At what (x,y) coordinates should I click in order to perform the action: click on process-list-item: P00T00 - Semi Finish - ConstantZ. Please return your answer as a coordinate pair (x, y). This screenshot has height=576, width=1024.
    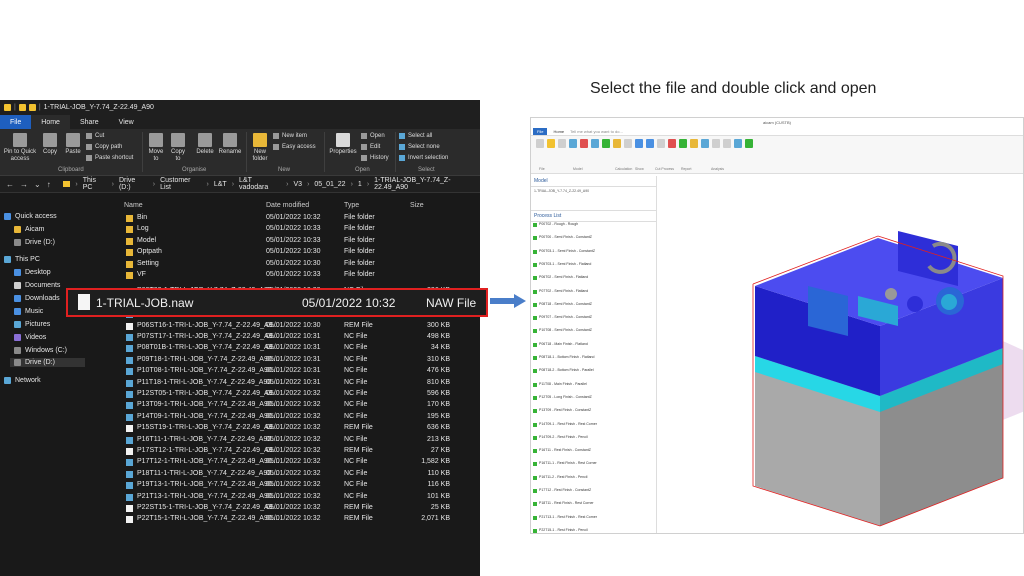
    Looking at the image, I should click on (562, 238).